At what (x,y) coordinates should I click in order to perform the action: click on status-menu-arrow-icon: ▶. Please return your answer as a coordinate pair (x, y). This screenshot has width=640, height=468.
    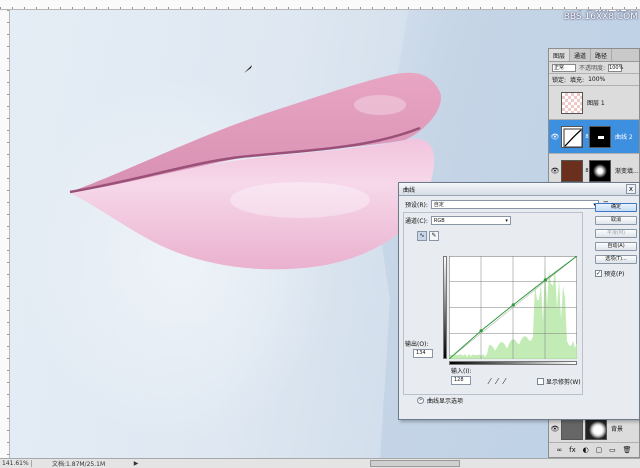
    Looking at the image, I should click on (136, 463).